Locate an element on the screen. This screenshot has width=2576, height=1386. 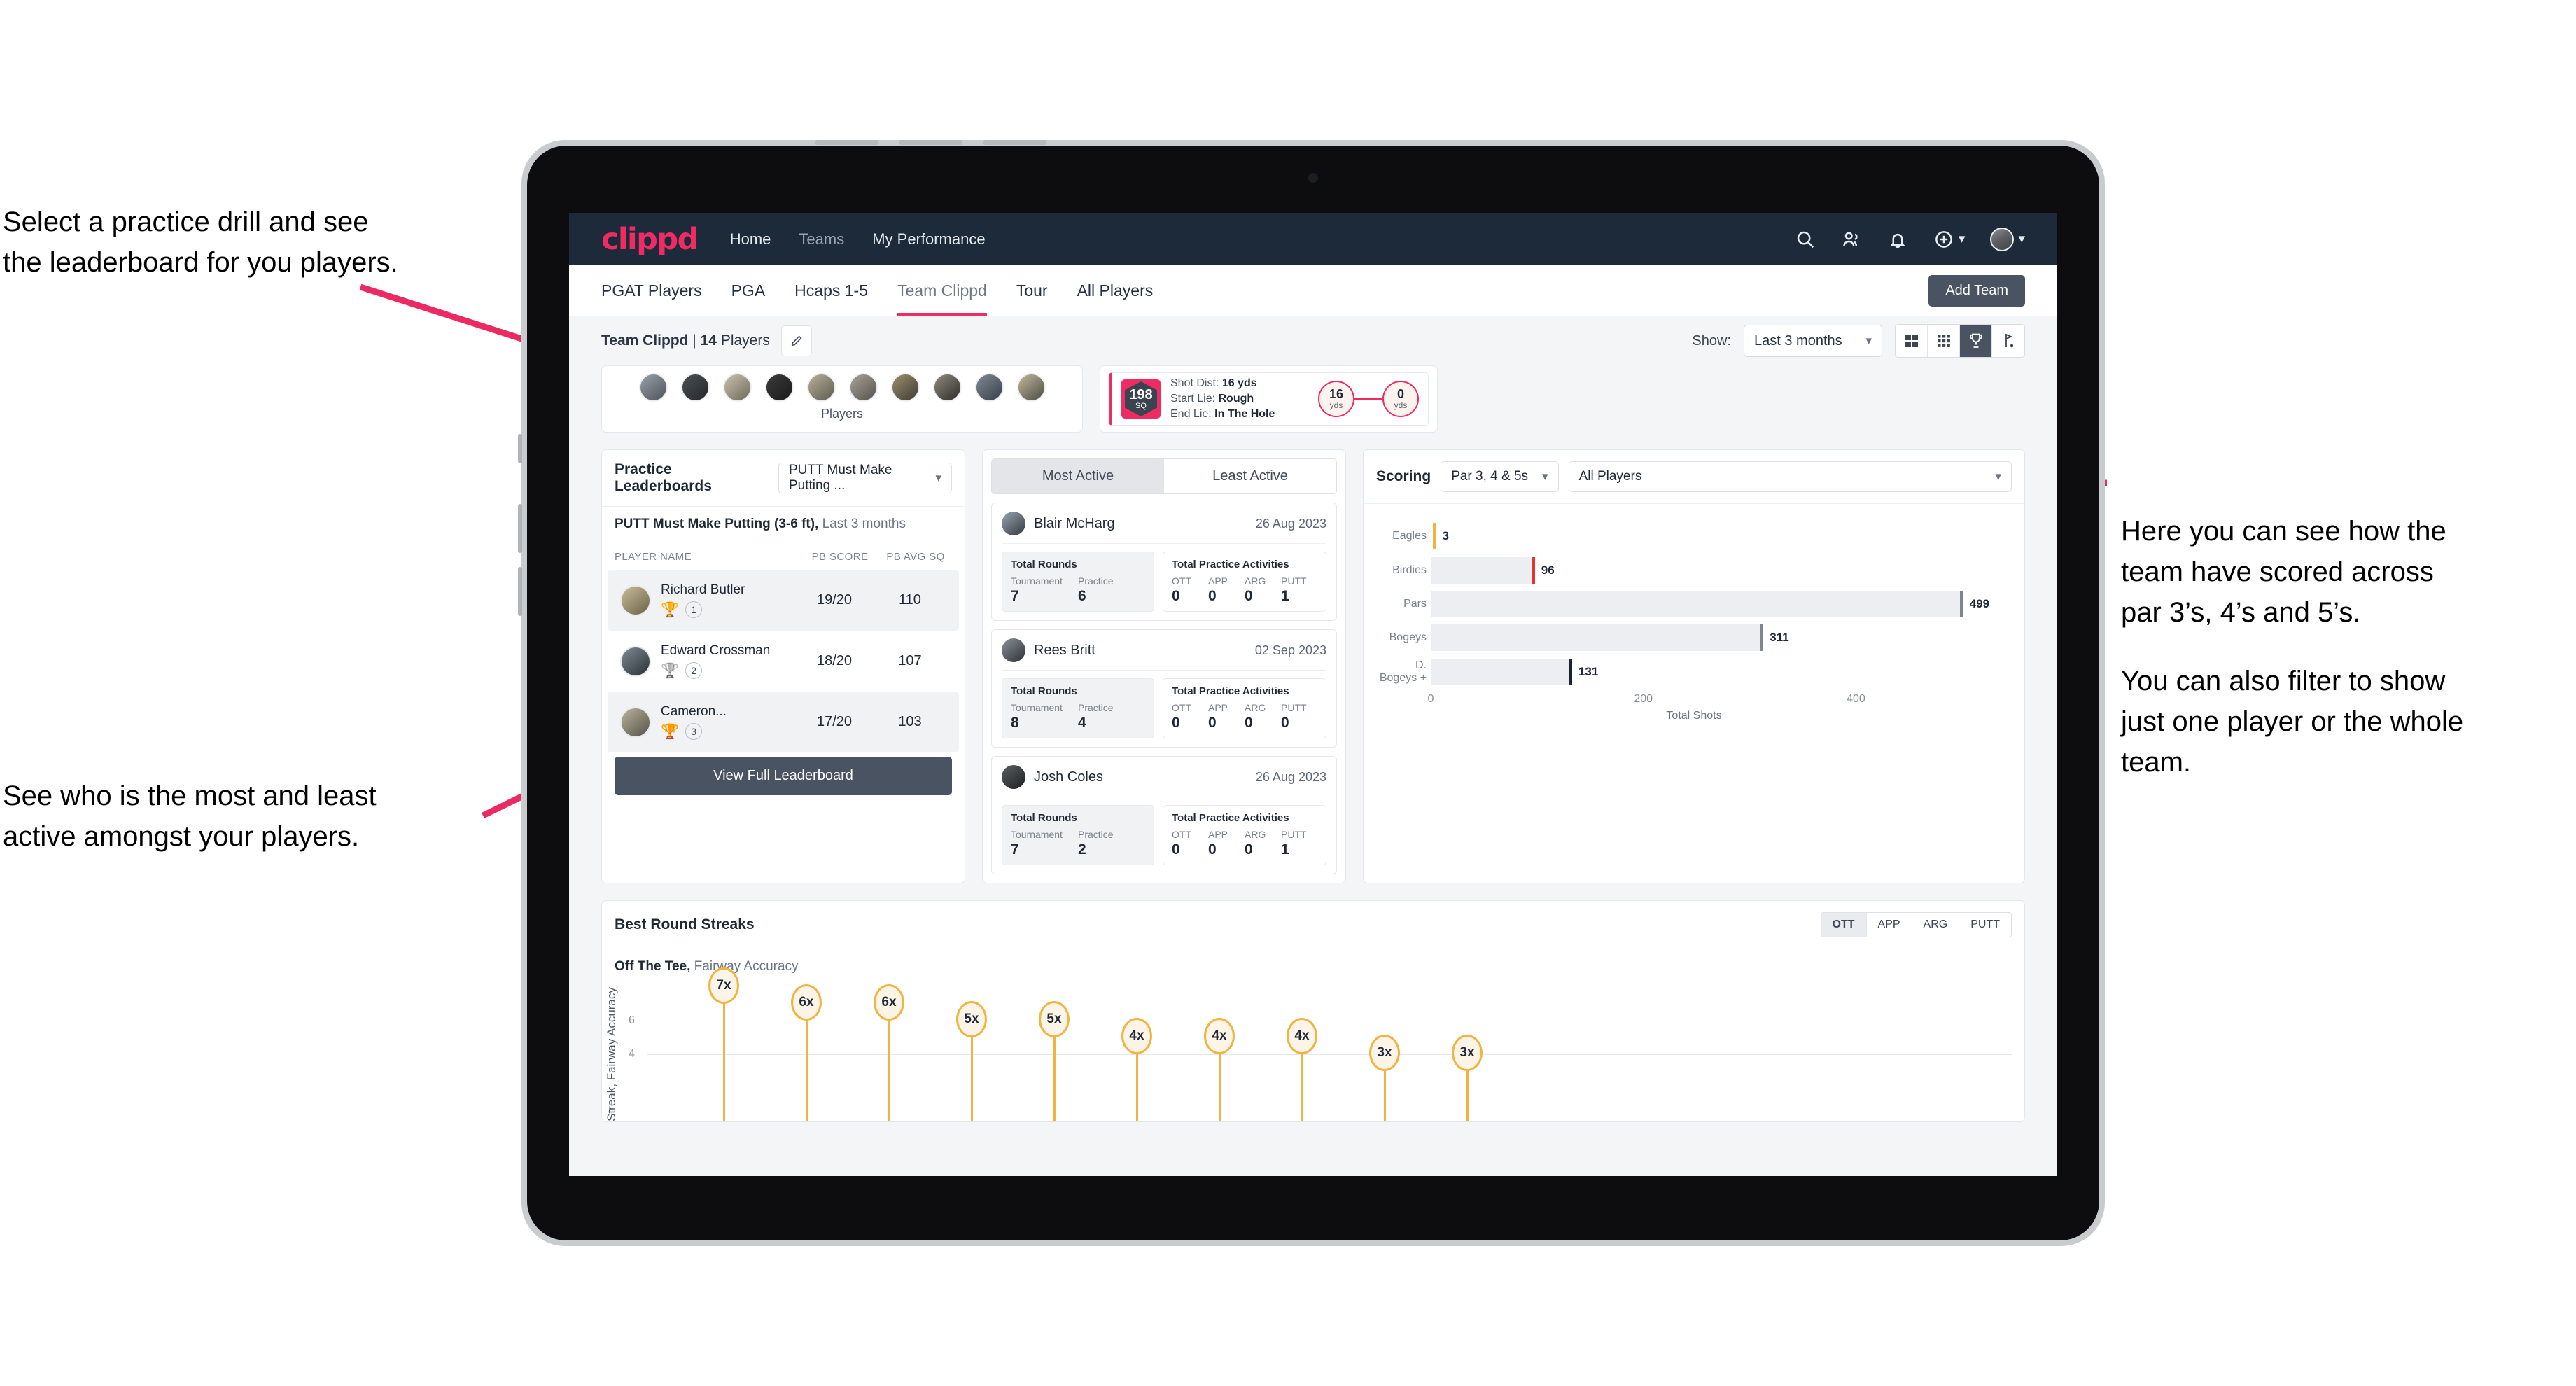
add-menu: ▾ is located at coordinates (1949, 239).